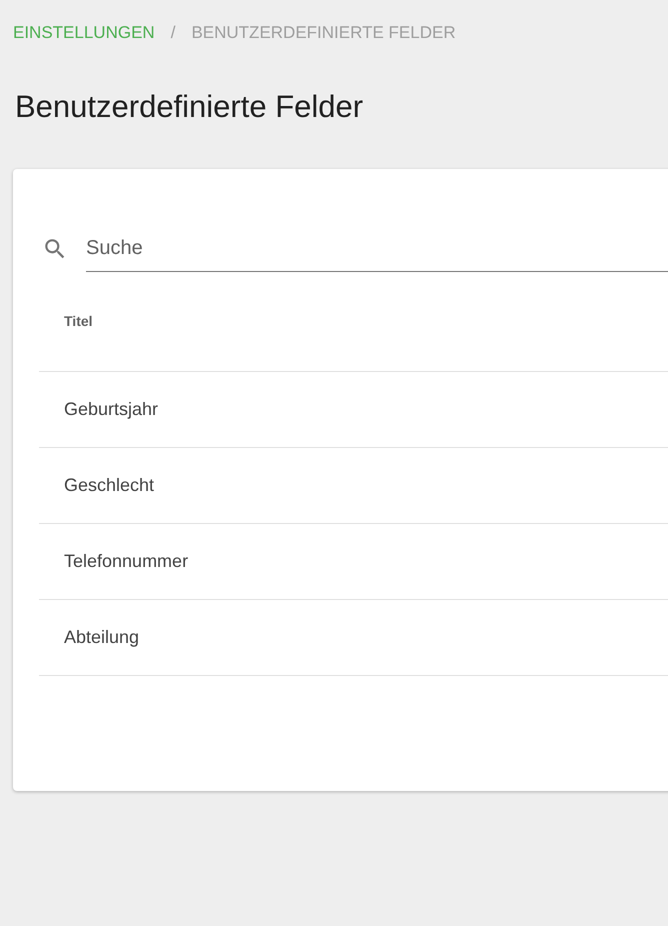 The image size is (668, 926). Describe the element at coordinates (126, 561) in the screenshot. I see `table-cell-text: Telefonnummer` at that location.